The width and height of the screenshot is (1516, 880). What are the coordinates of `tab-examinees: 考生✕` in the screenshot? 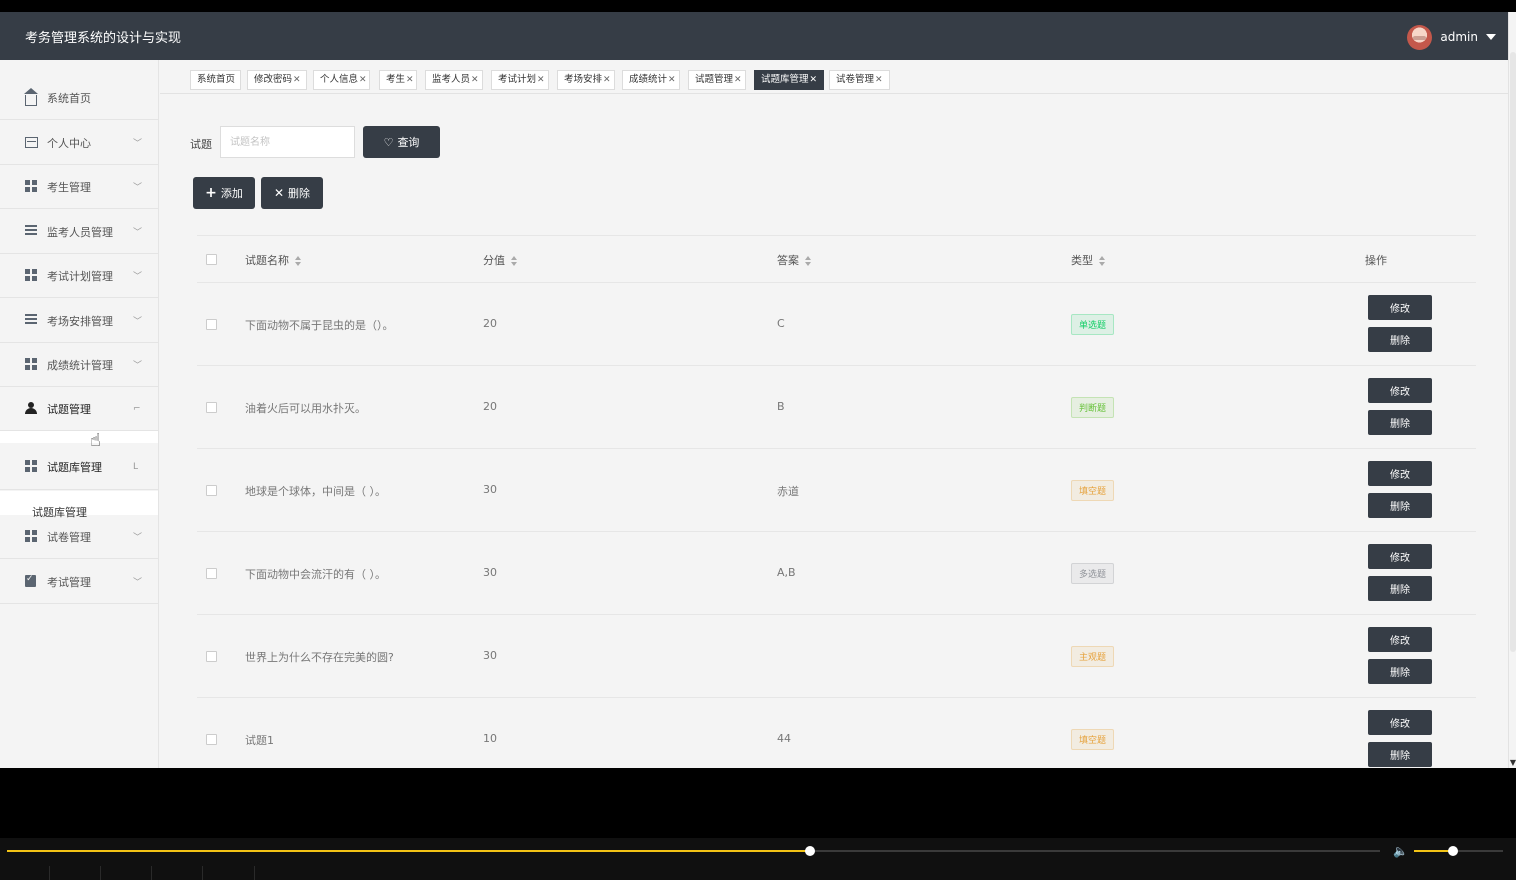 It's located at (398, 80).